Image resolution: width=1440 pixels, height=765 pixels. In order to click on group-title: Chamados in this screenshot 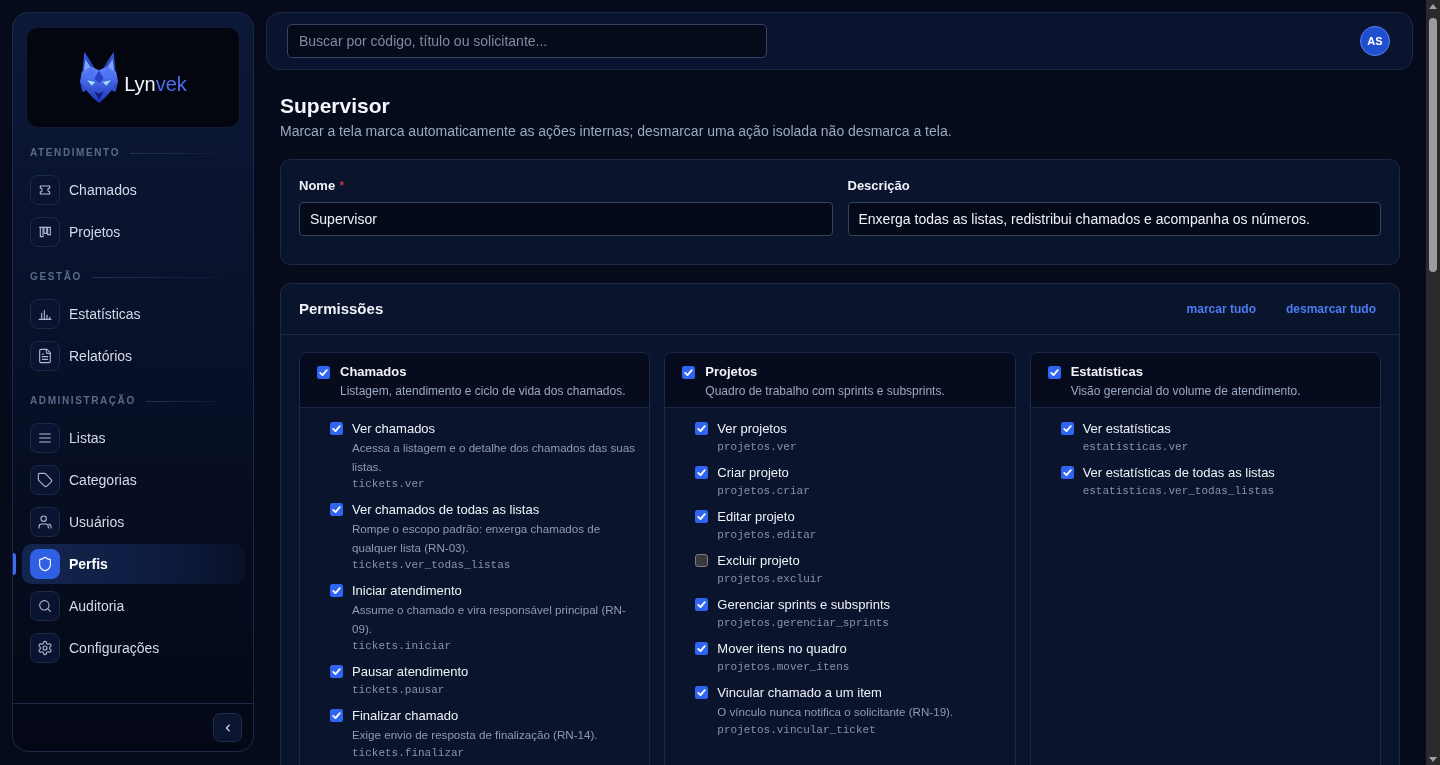, I will do `click(374, 372)`.